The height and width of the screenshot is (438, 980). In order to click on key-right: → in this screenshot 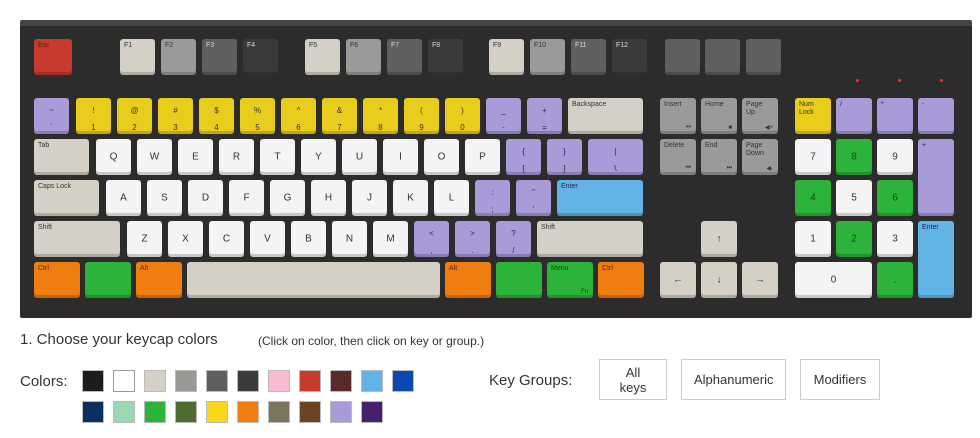, I will do `click(760, 280)`.